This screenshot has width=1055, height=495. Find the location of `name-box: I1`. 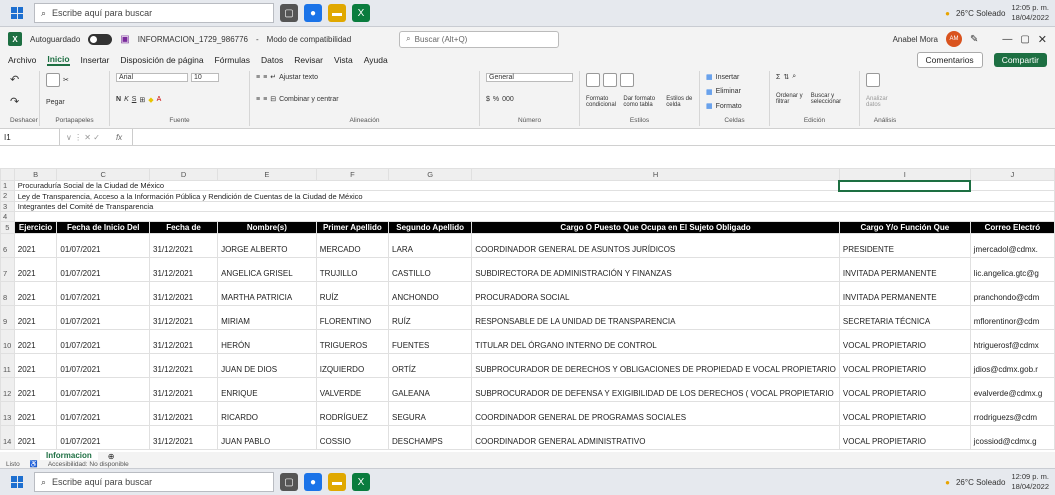

name-box: I1 is located at coordinates (30, 137).